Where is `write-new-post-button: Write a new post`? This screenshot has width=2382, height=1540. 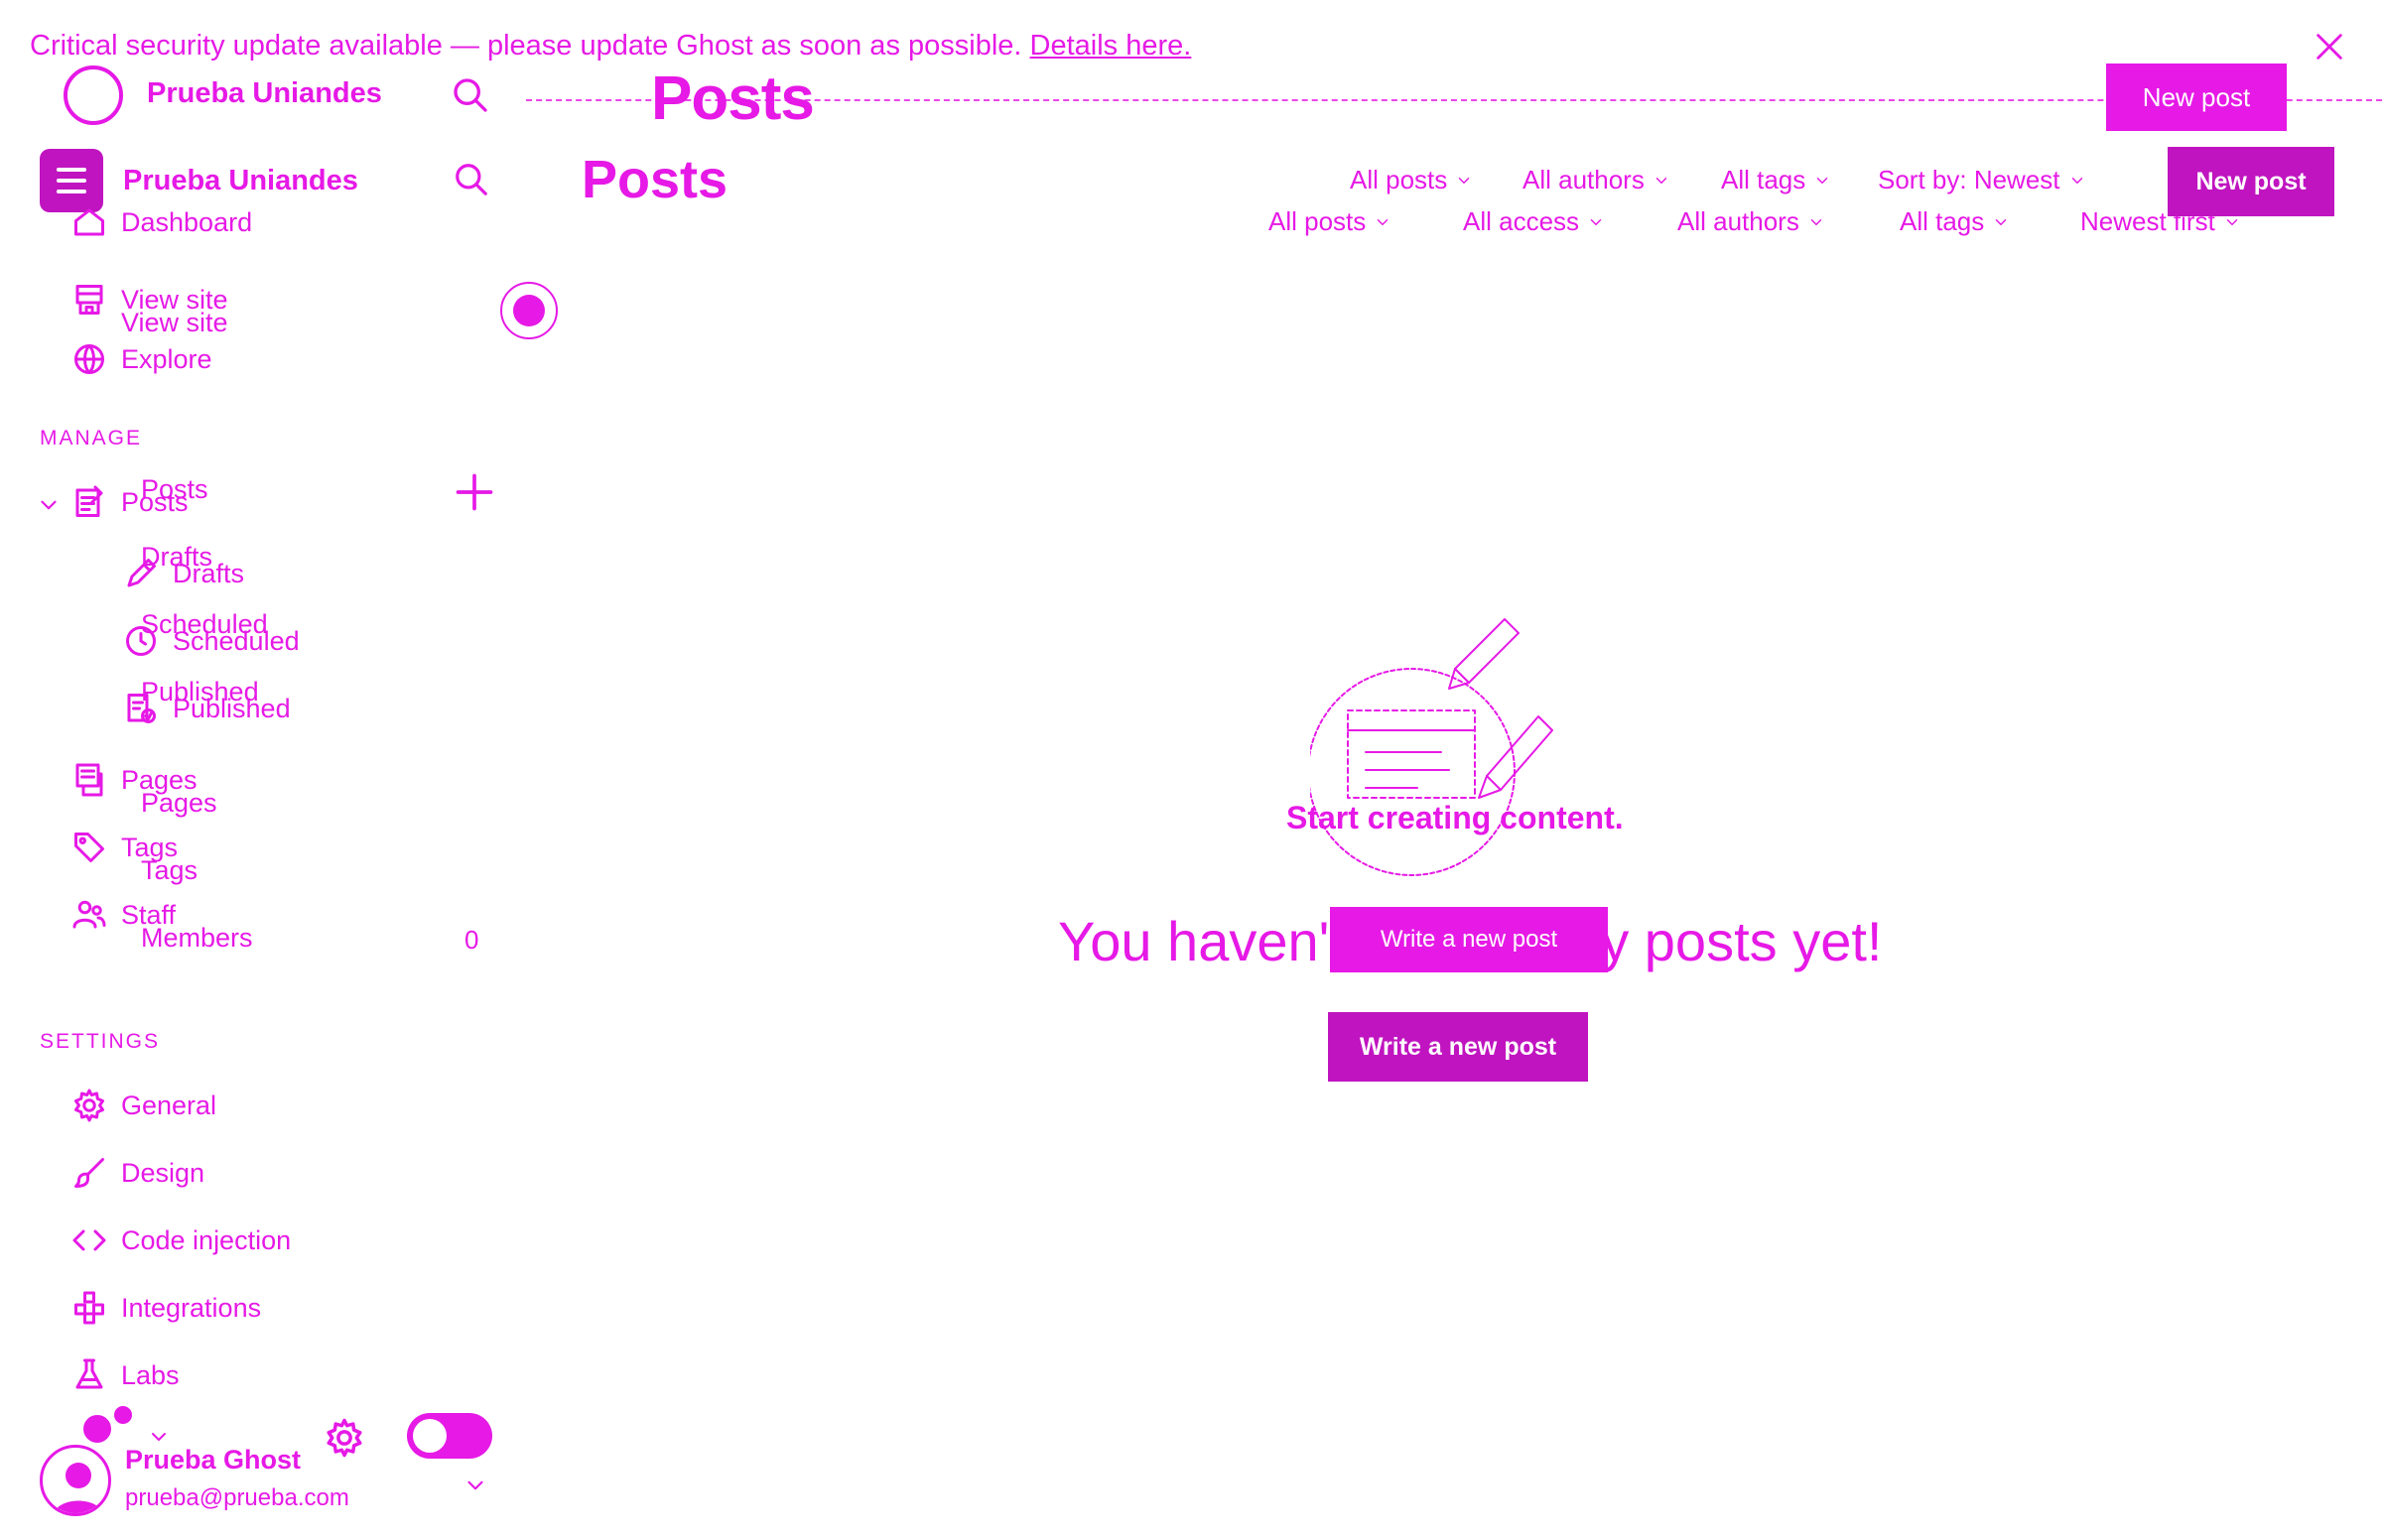
write-new-post-button: Write a new post is located at coordinates (1458, 1047).